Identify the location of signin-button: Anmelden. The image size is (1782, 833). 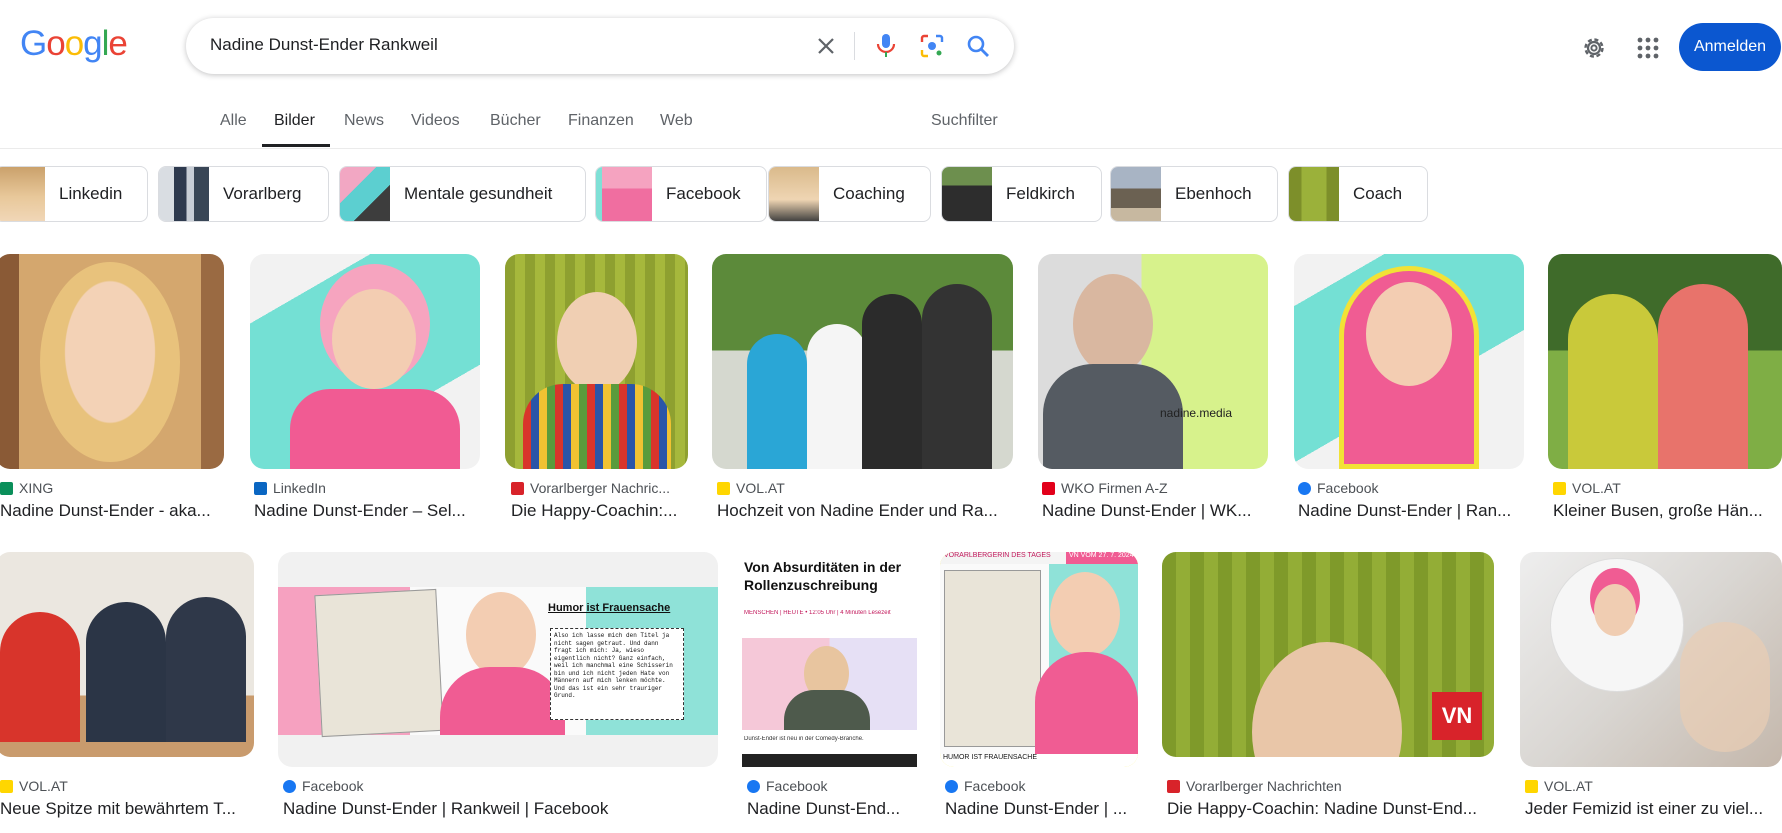
(1730, 47).